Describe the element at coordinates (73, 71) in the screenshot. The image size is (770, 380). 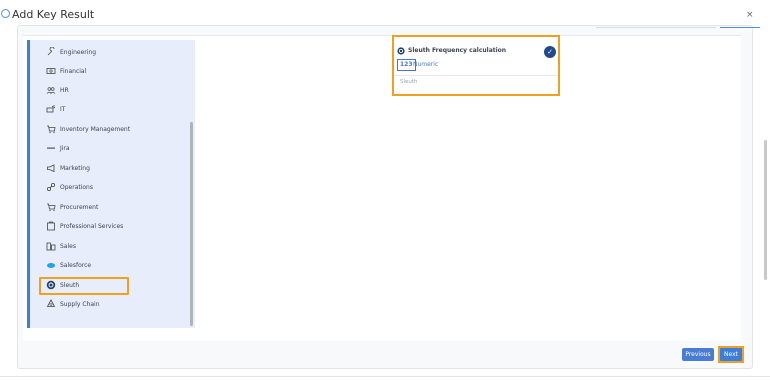
I see `sidebar-item-label: Financial` at that location.